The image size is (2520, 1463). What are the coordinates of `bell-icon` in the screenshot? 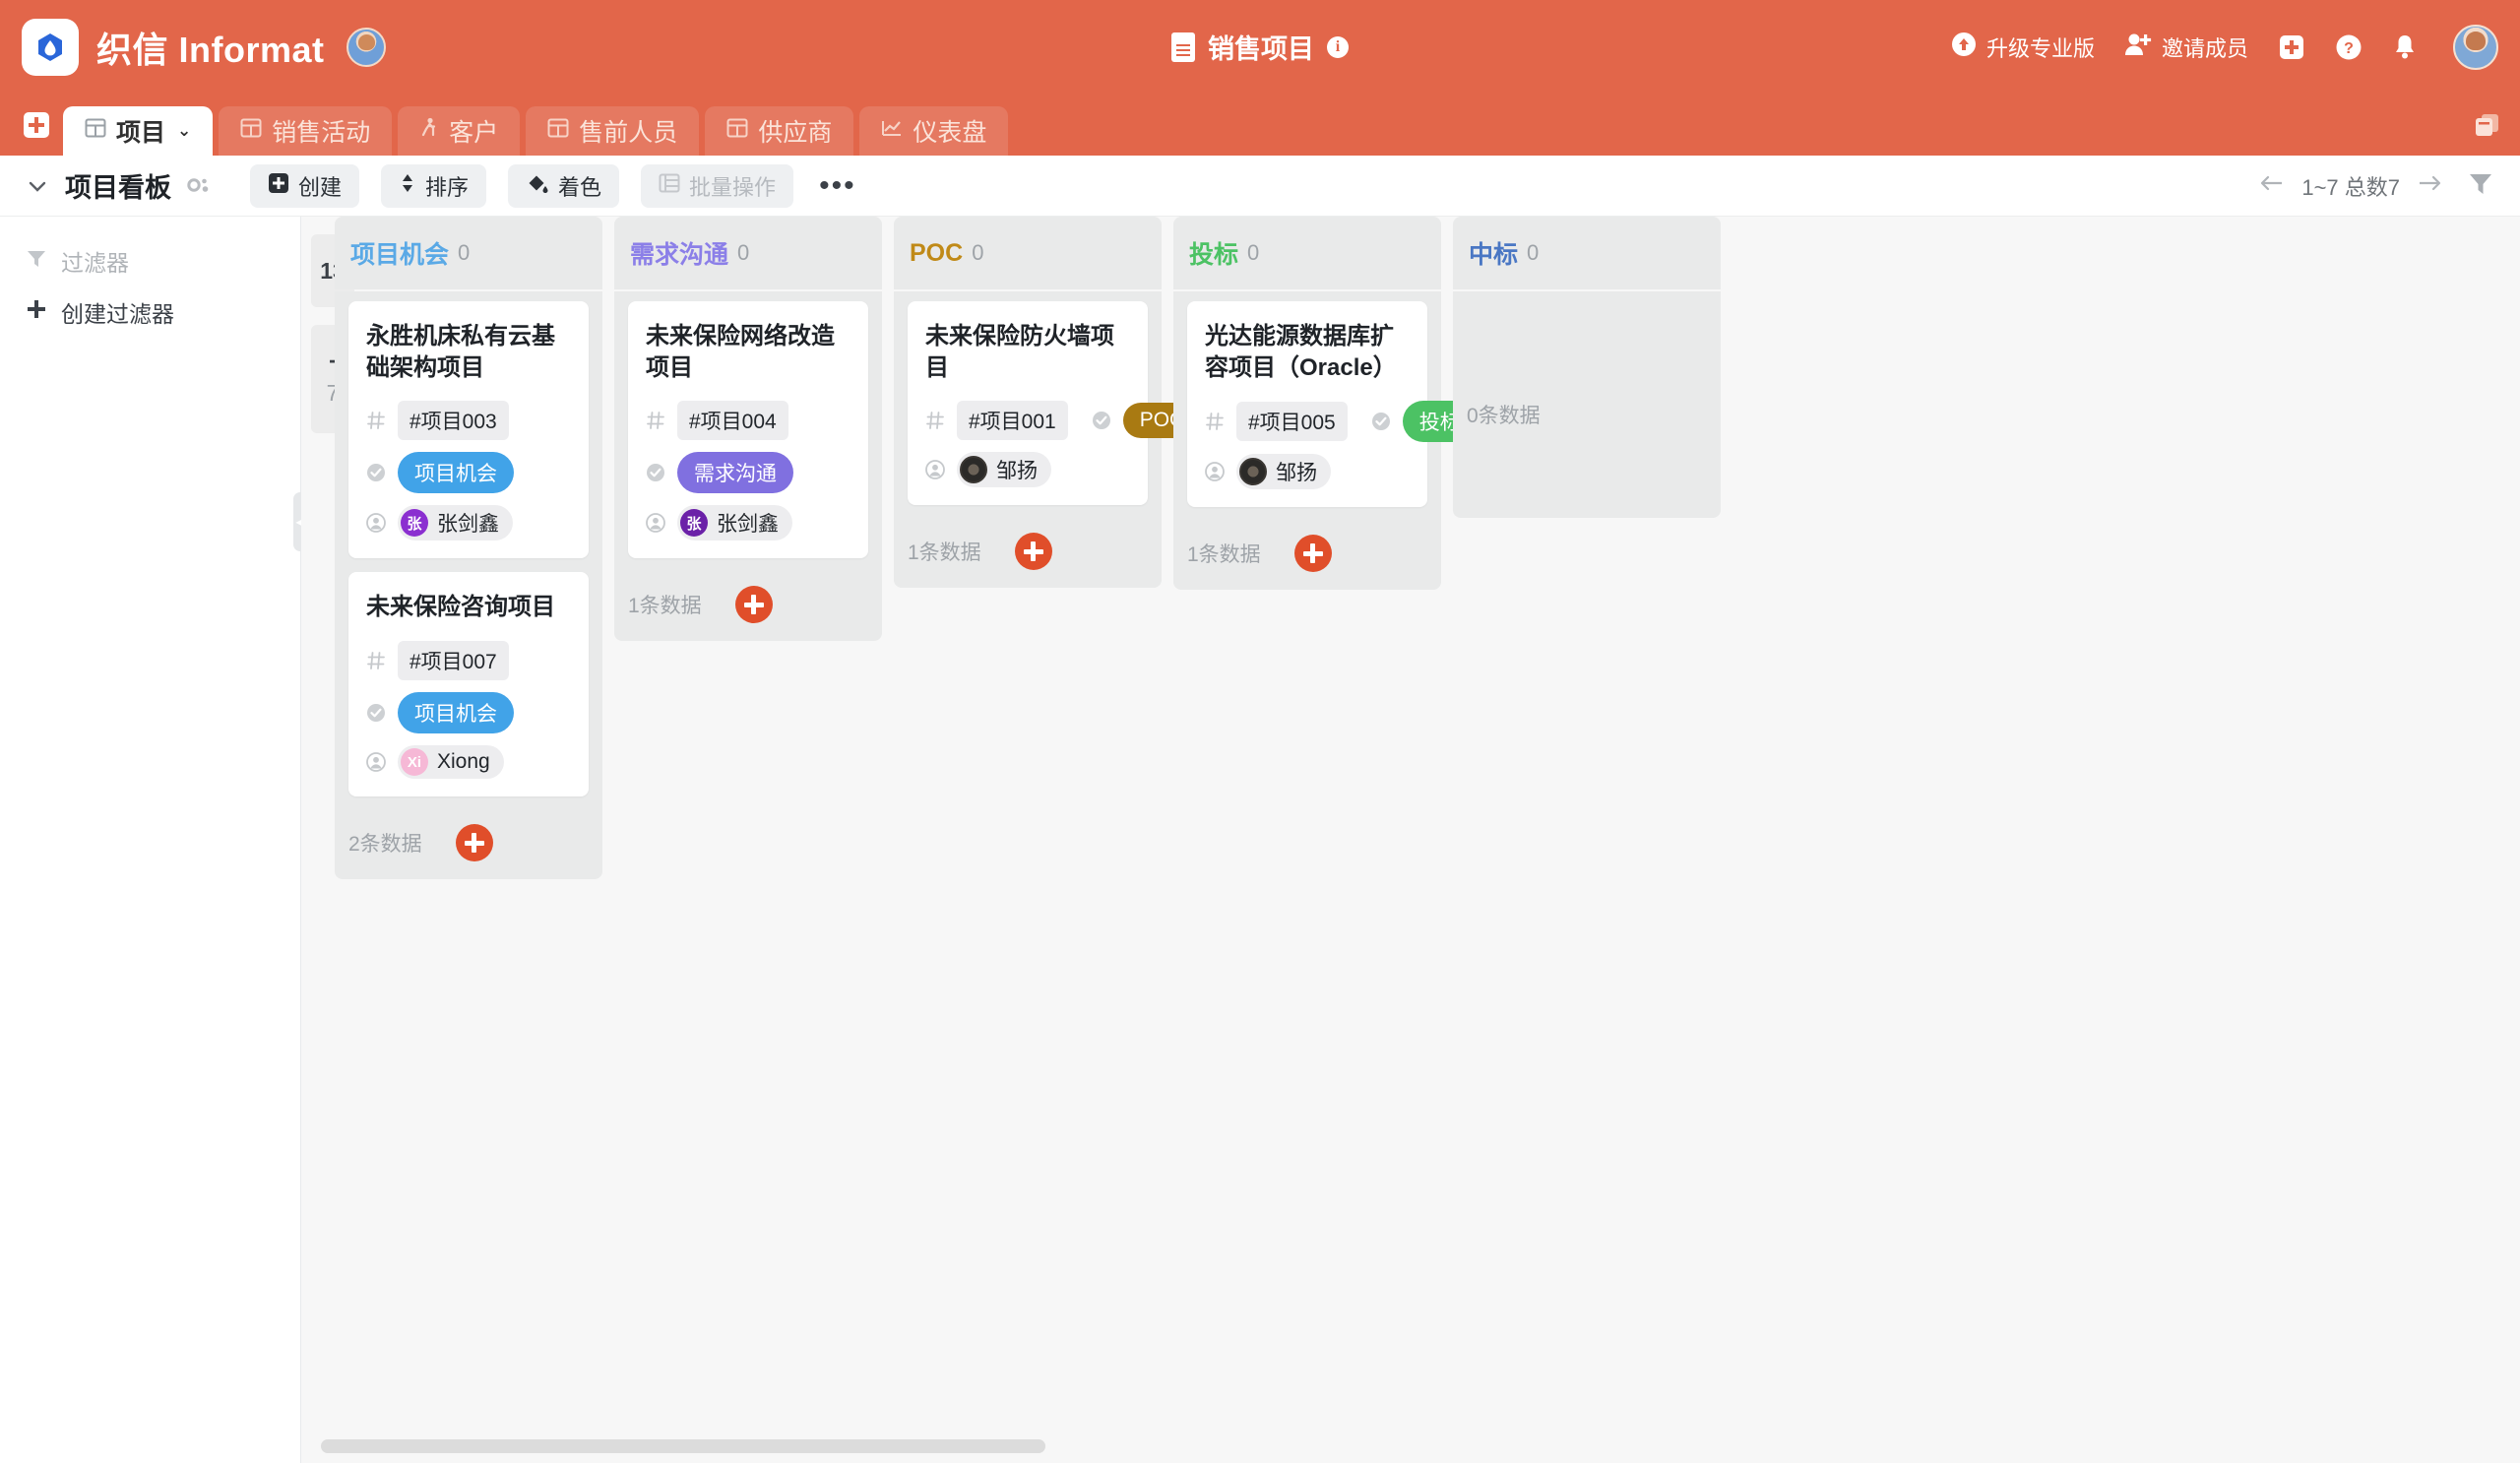 It's located at (2405, 47).